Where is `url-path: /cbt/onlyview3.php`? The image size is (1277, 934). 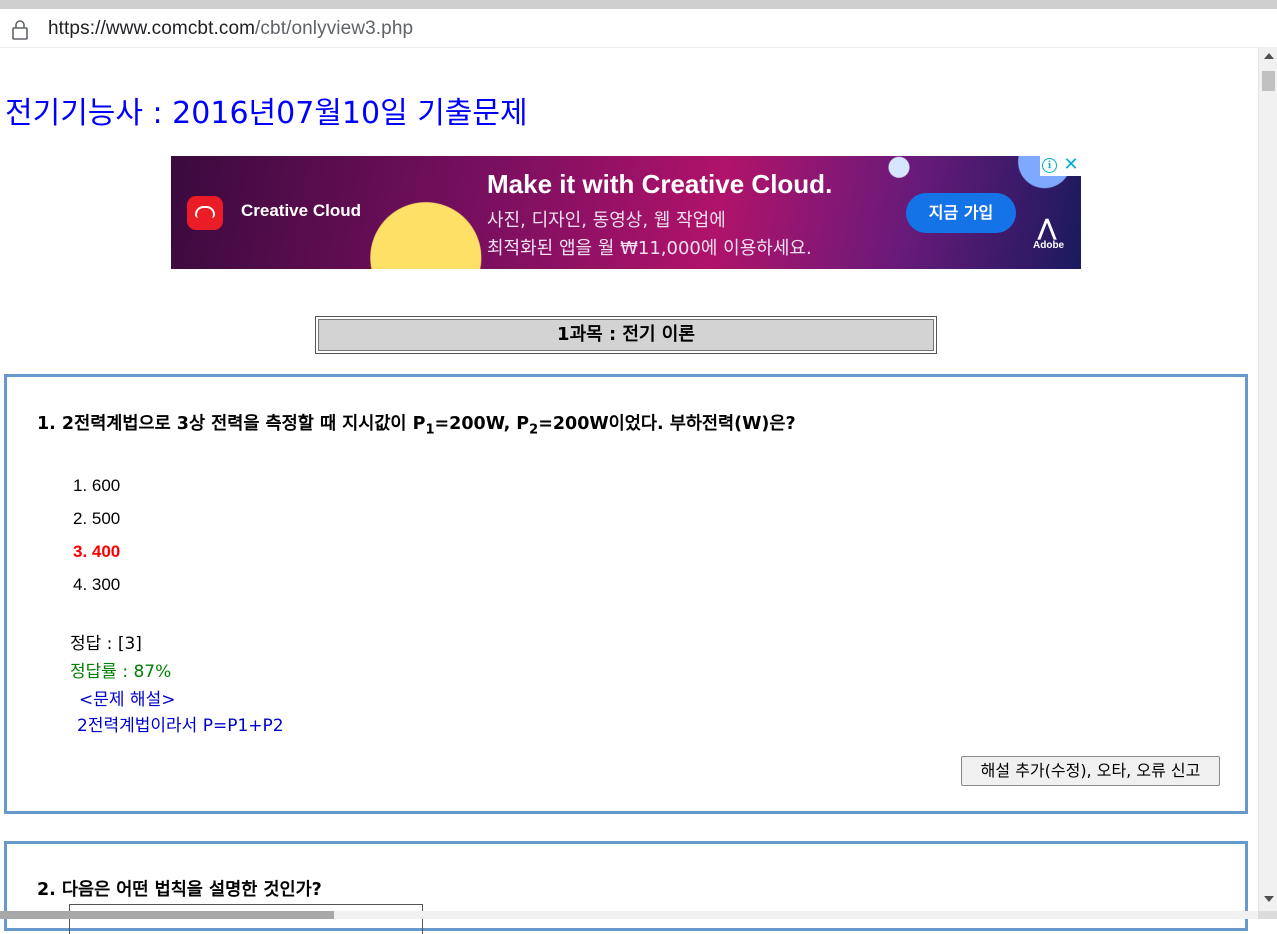
url-path: /cbt/onlyview3.php is located at coordinates (334, 28).